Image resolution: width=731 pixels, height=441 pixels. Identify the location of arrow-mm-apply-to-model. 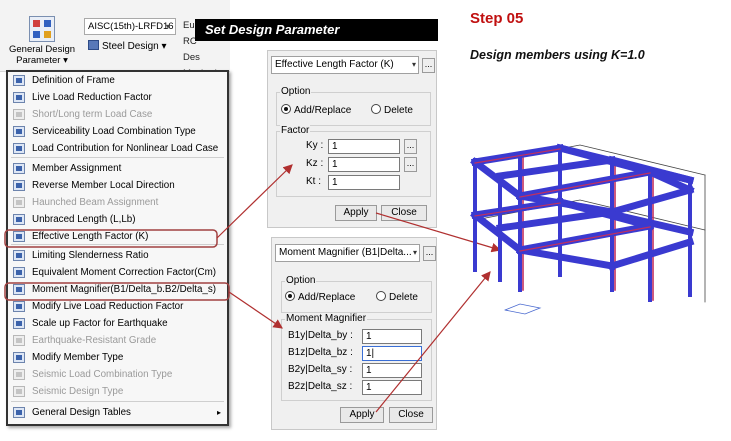
(433, 342).